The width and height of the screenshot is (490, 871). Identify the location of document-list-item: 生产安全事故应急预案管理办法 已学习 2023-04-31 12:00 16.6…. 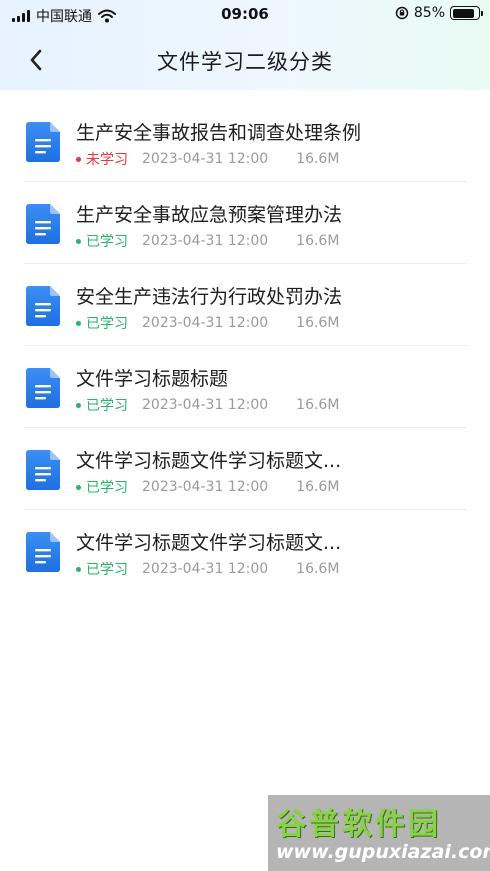
(245, 223).